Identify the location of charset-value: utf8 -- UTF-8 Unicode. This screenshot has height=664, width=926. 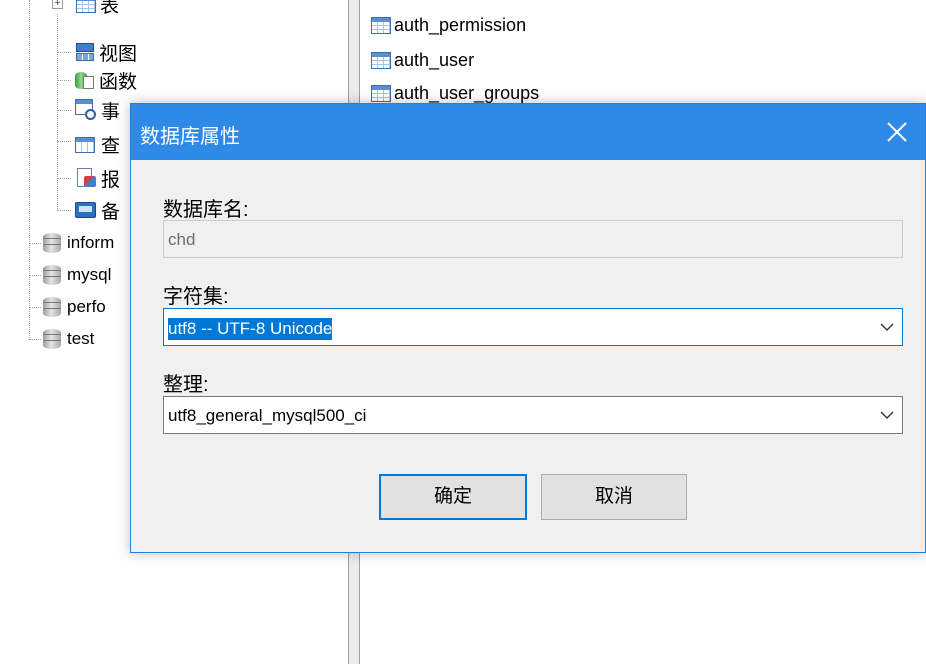
(250, 329).